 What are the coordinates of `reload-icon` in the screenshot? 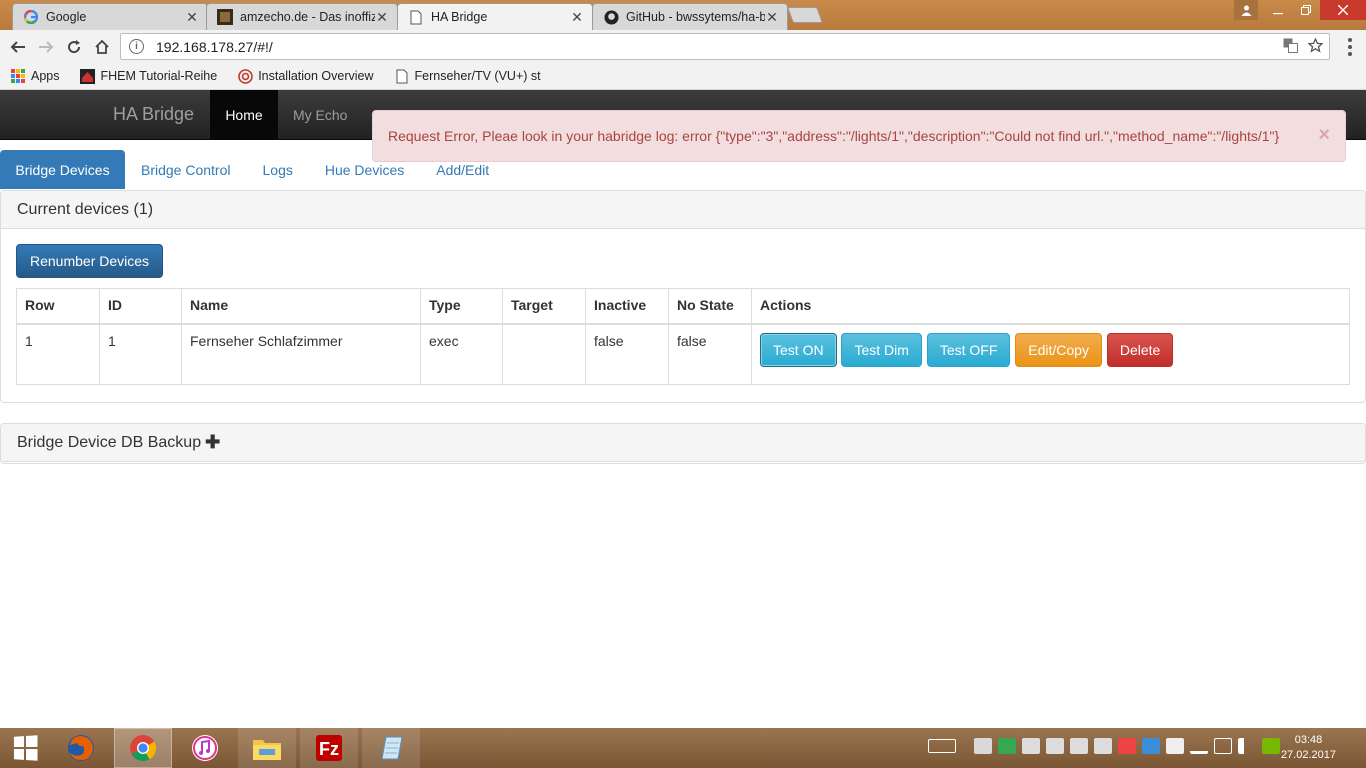 It's located at (74, 47).